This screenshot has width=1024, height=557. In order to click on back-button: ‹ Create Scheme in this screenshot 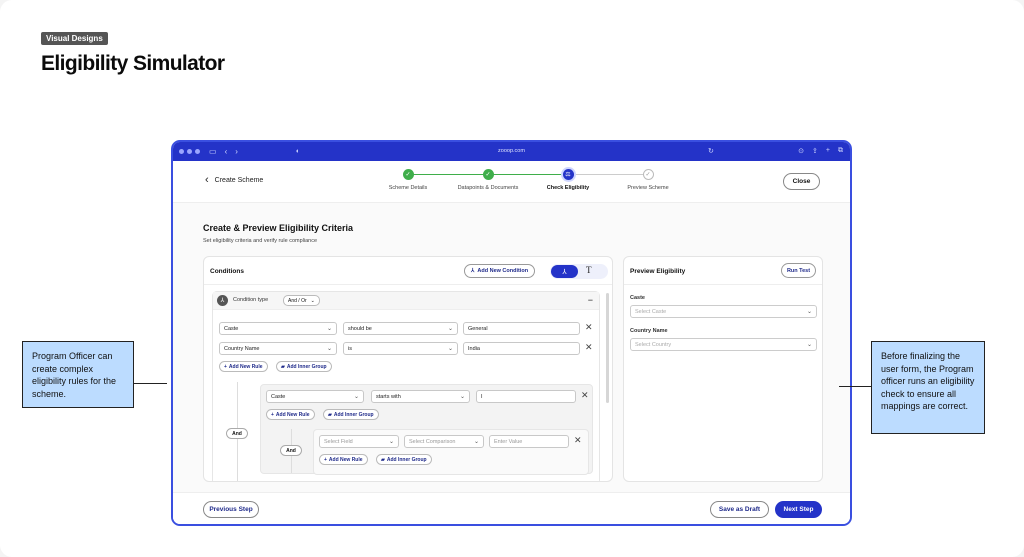, I will do `click(234, 180)`.